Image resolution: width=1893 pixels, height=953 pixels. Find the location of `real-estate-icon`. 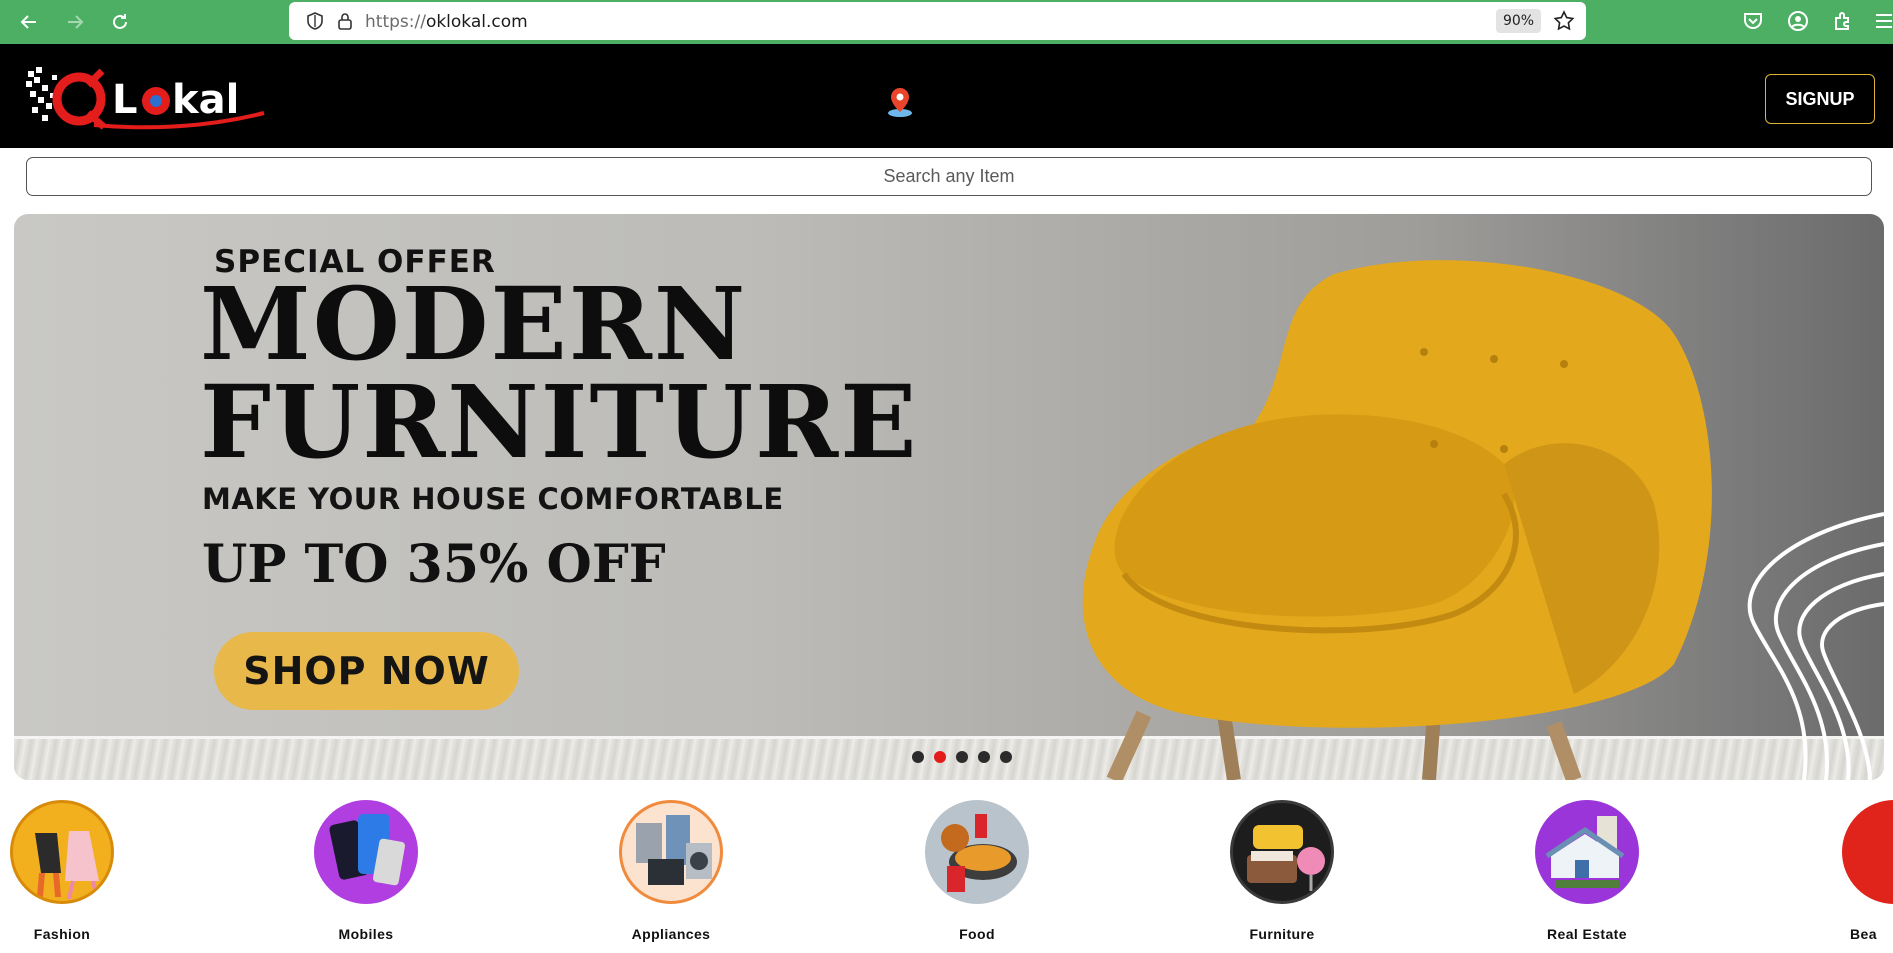

real-estate-icon is located at coordinates (1587, 852).